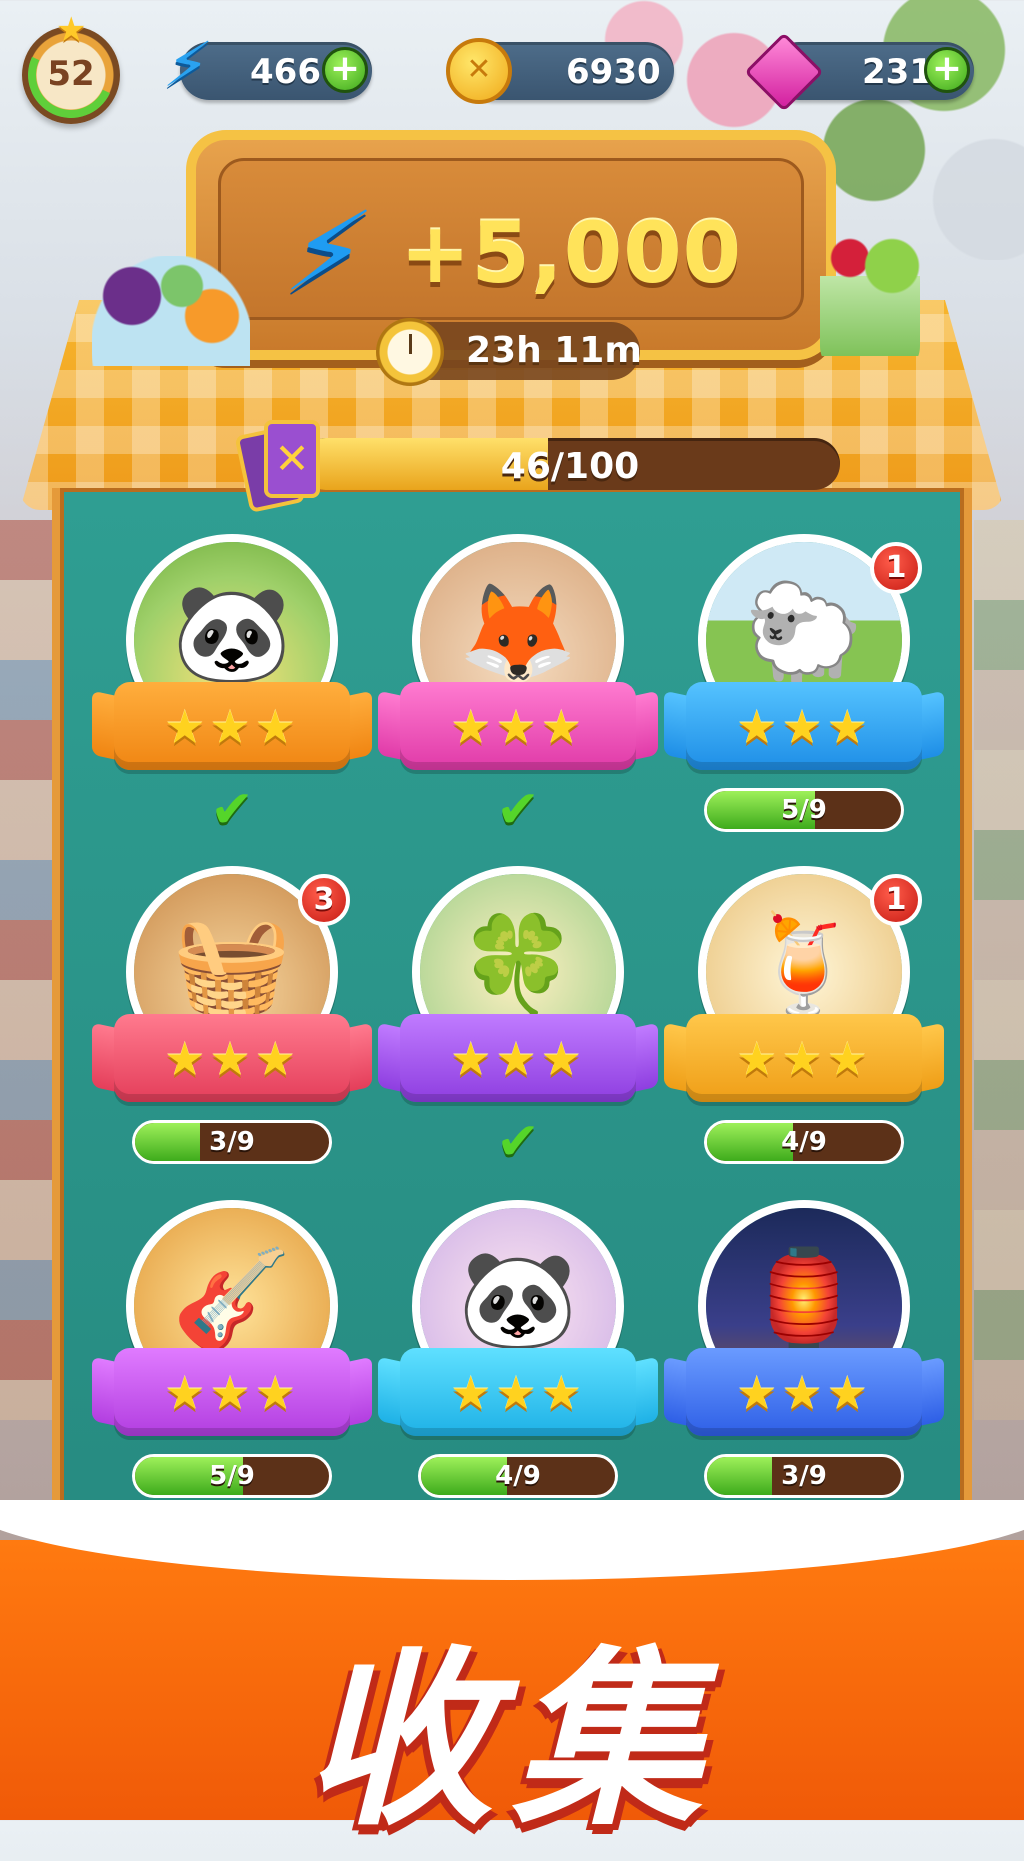 This screenshot has width=1024, height=1861. What do you see at coordinates (479, 71) in the screenshot?
I see `coin-fork-spoon-icon: ✕` at bounding box center [479, 71].